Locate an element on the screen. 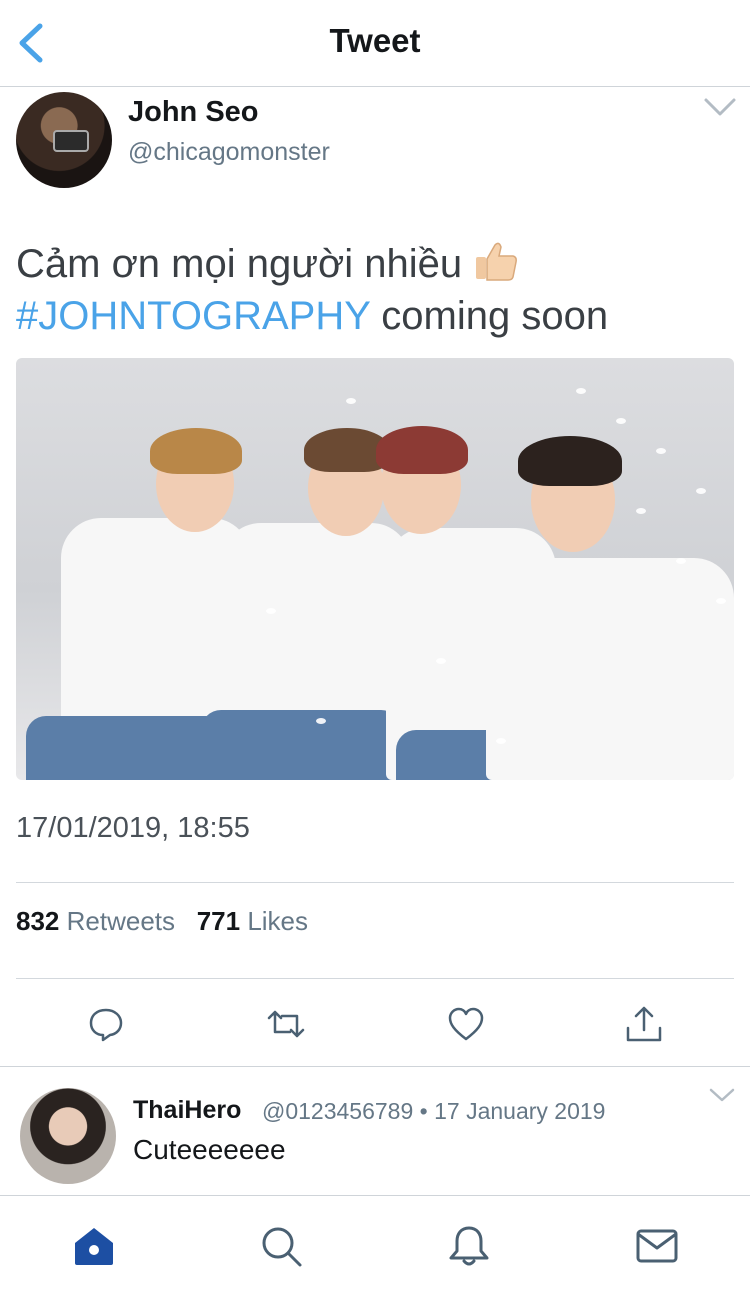  avatar is located at coordinates (64, 140).